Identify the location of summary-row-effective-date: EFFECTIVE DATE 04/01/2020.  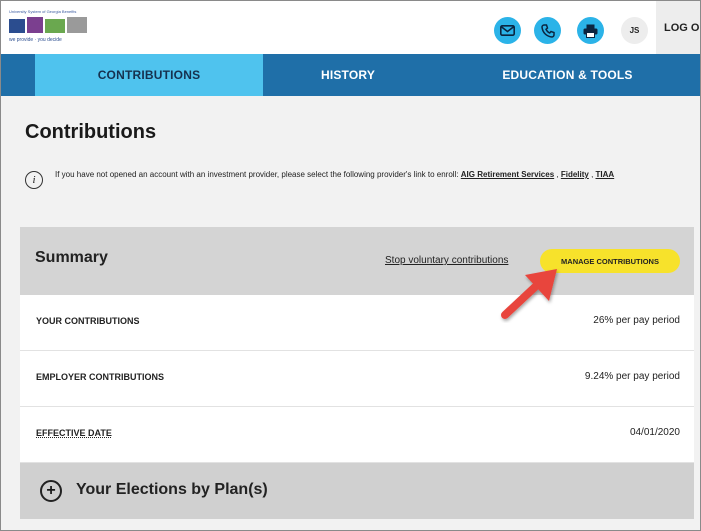
(357, 435).